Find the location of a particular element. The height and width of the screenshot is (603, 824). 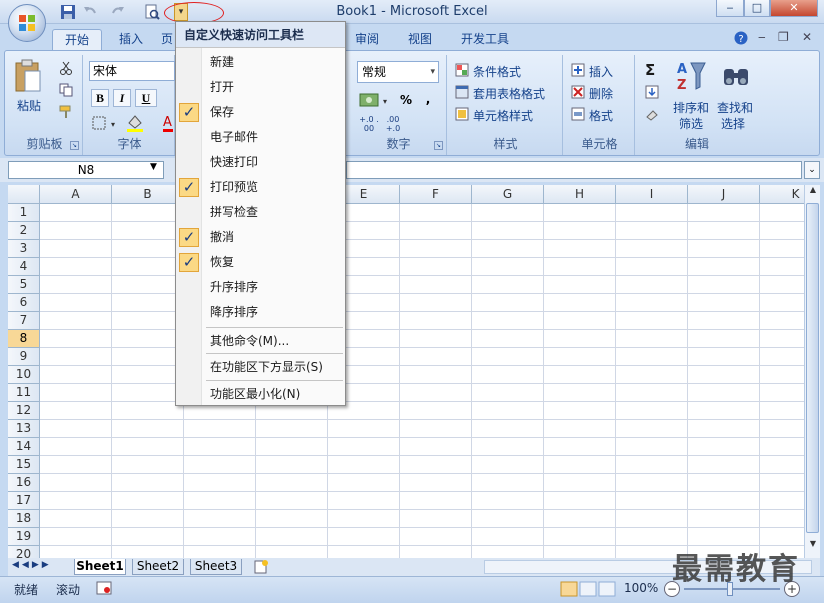

maximize-button: □ is located at coordinates (757, 8).